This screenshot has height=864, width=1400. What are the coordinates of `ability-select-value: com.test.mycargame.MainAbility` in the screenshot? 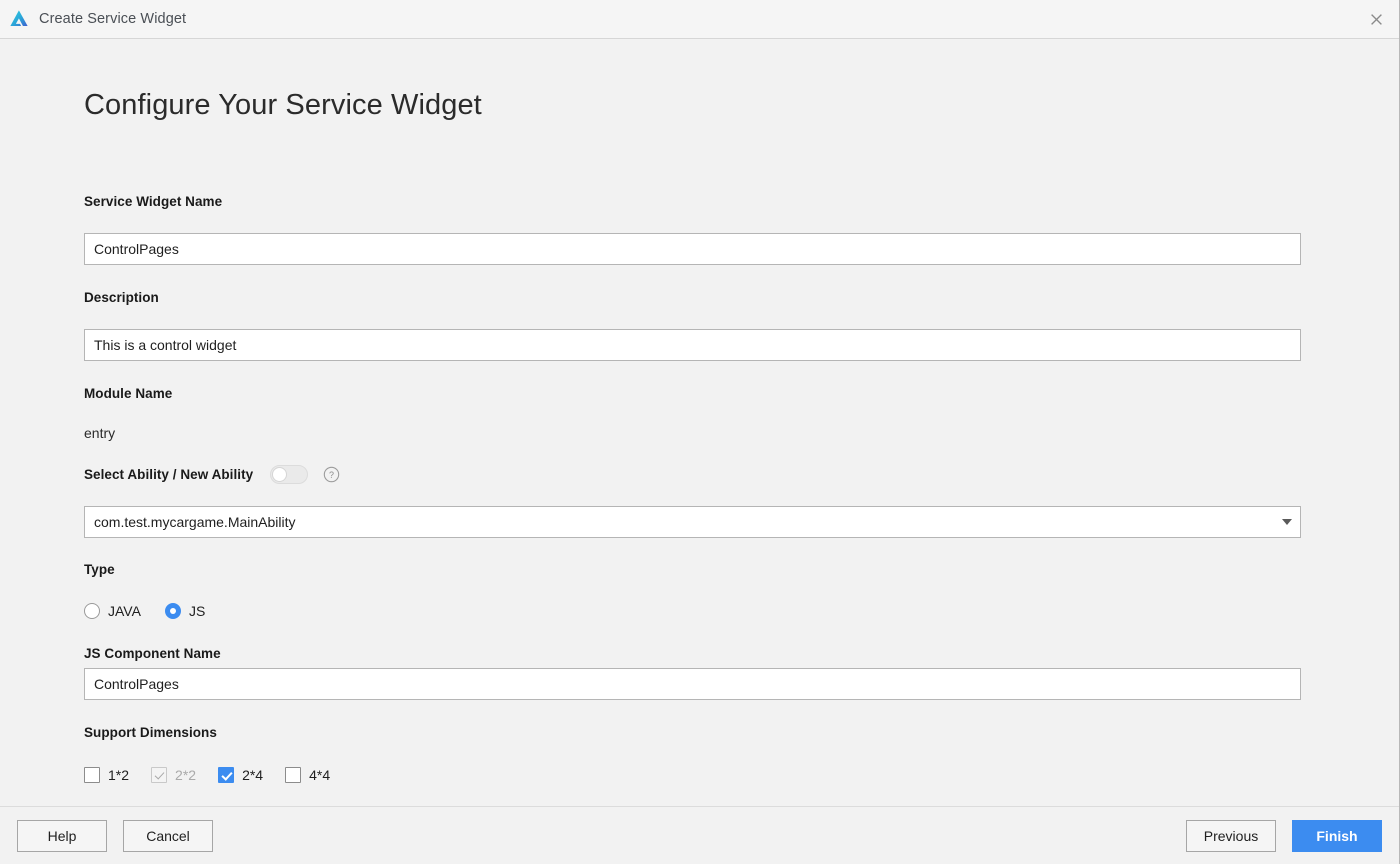 It's located at (195, 522).